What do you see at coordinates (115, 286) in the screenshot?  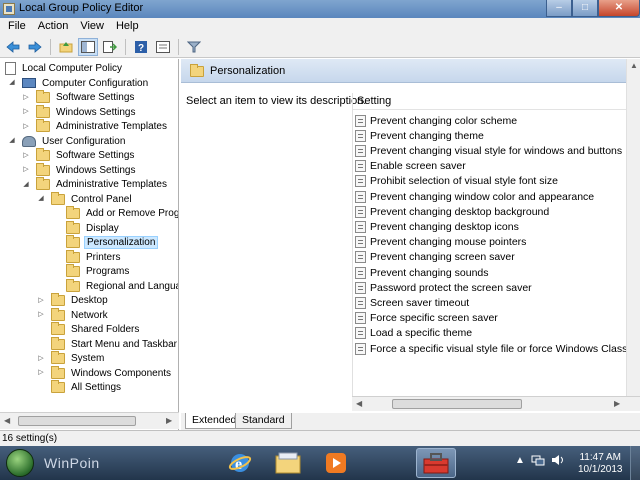 I see `tree-item: Regional and Language Options` at bounding box center [115, 286].